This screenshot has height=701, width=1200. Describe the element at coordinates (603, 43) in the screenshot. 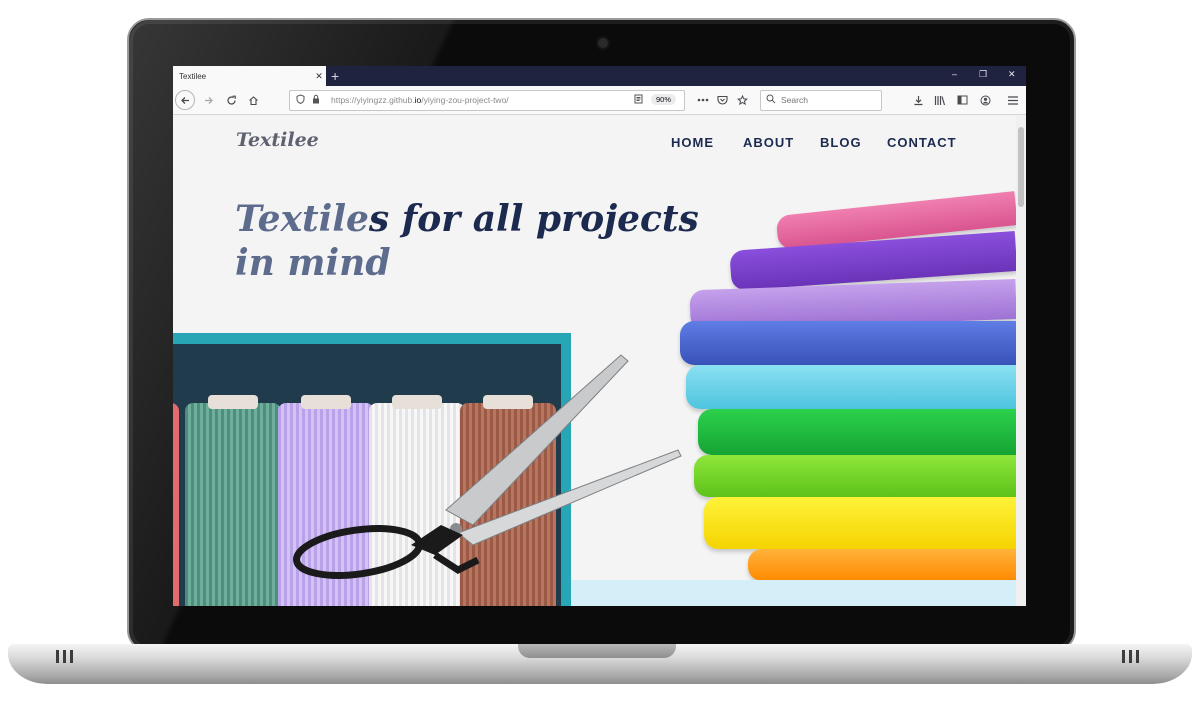

I see `webcam` at that location.